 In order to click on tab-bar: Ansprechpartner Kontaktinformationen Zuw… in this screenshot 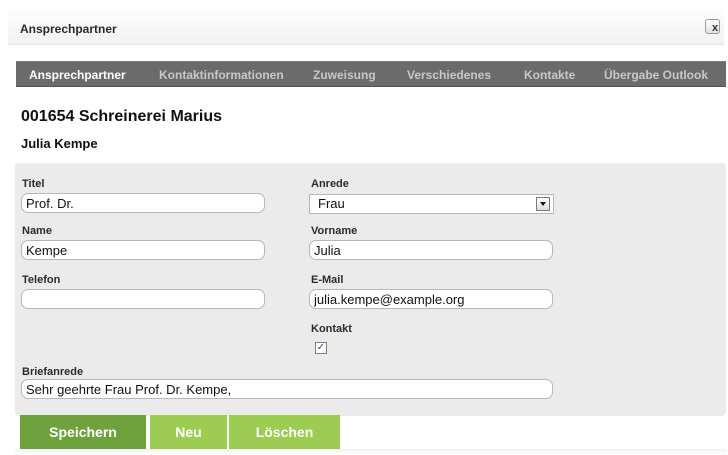, I will do `click(371, 74)`.